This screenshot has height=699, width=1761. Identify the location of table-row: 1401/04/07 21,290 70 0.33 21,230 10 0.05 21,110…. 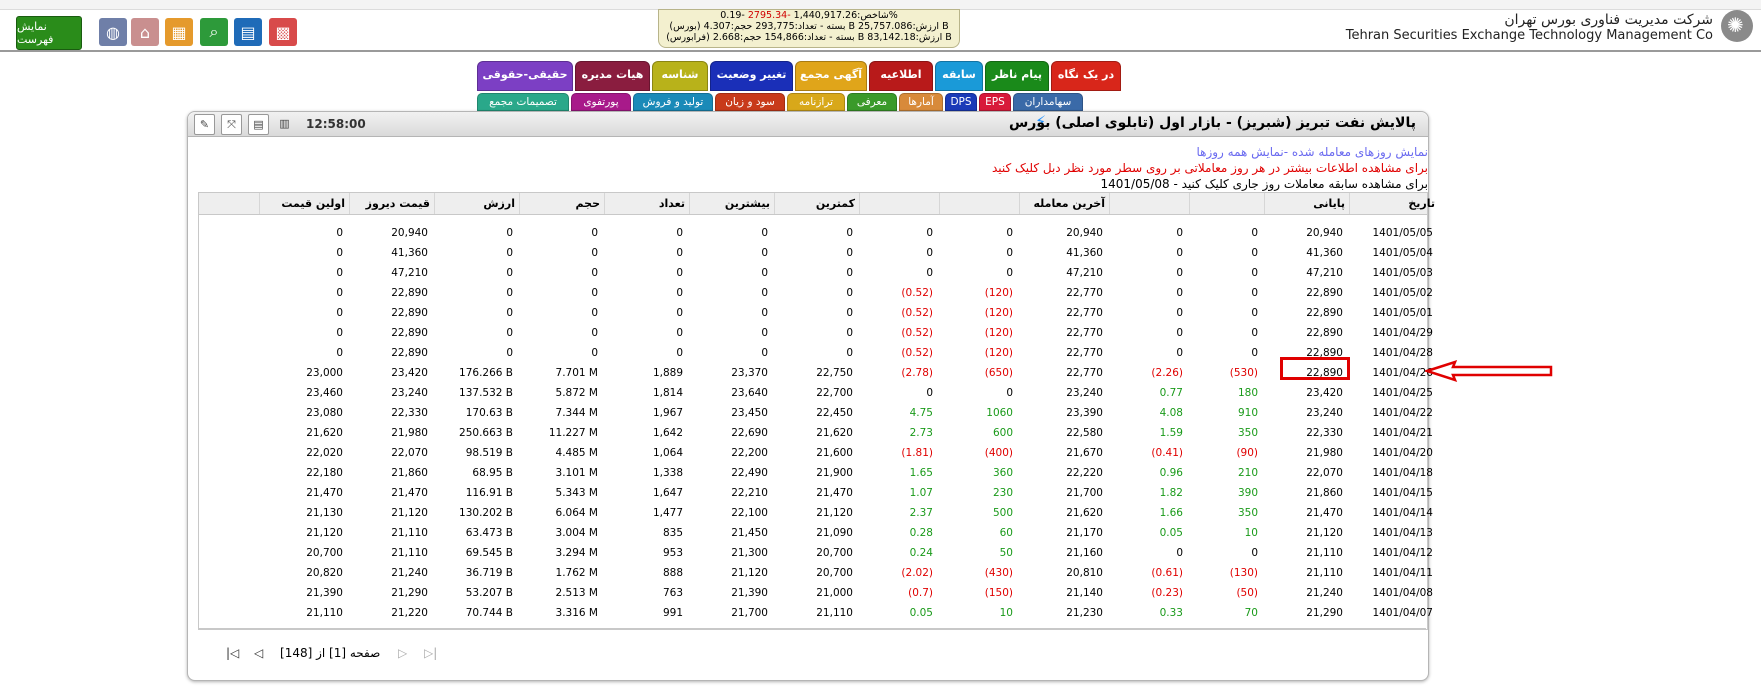
(816, 613).